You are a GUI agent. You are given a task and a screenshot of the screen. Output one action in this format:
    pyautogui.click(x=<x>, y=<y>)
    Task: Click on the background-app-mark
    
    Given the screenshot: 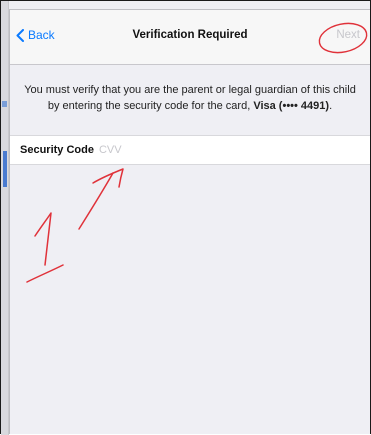 What is the action you would take?
    pyautogui.click(x=4, y=104)
    